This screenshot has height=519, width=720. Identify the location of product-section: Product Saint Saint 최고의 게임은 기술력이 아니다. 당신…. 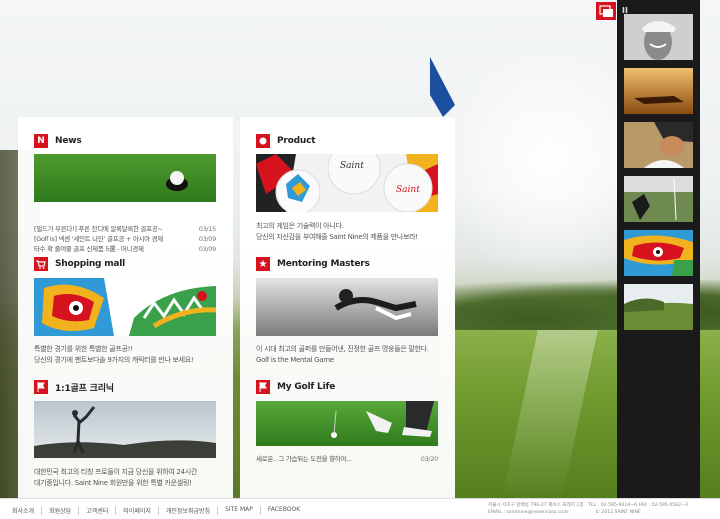
(347, 187).